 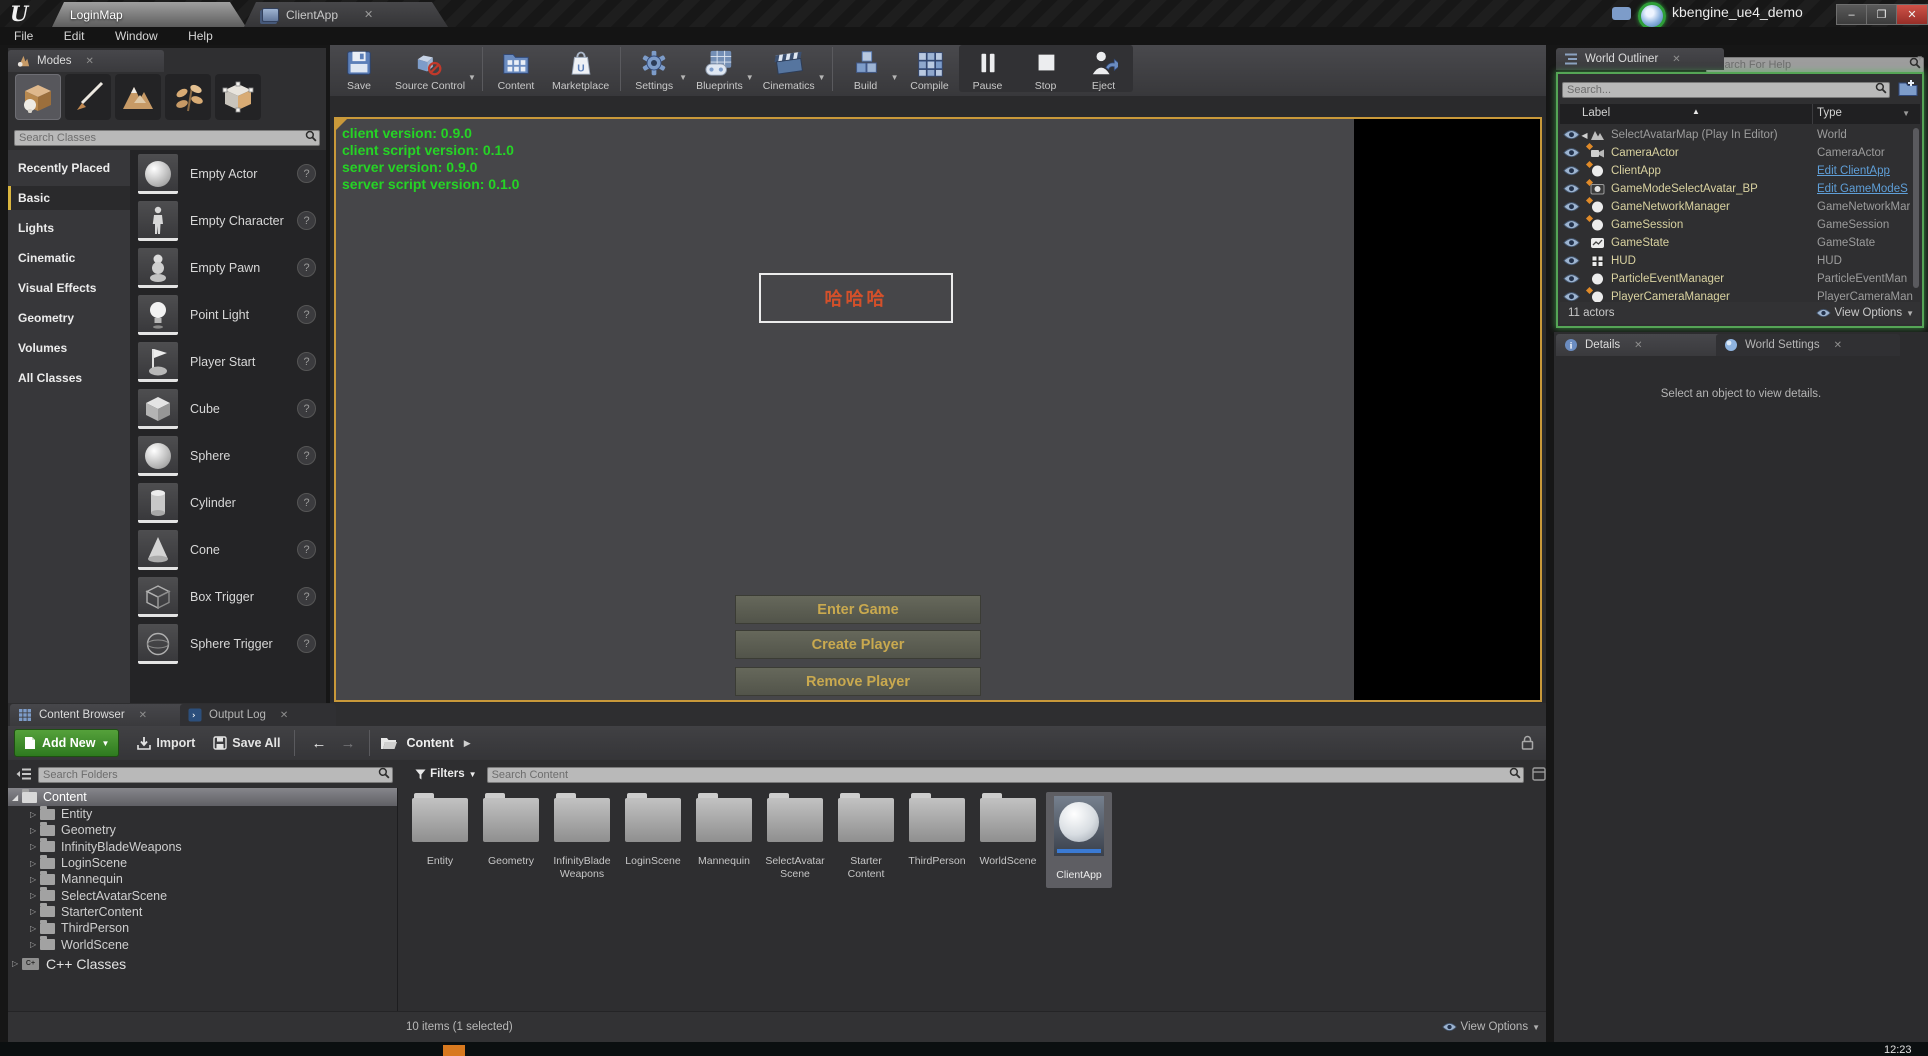 I want to click on engine-status-marble-icon, so click(x=1652, y=16).